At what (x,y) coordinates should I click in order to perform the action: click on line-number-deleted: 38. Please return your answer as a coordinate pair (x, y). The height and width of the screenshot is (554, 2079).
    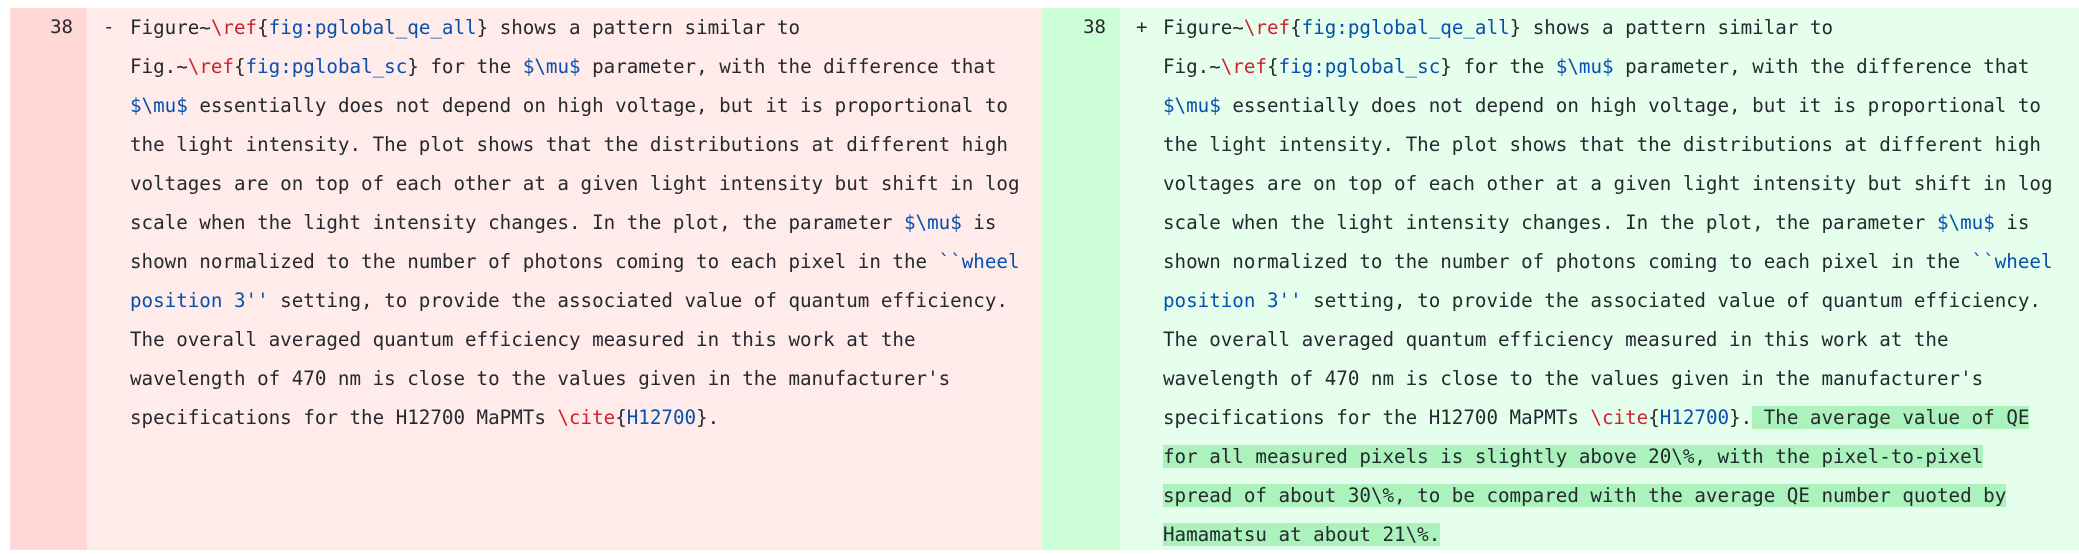
    Looking at the image, I should click on (48, 279).